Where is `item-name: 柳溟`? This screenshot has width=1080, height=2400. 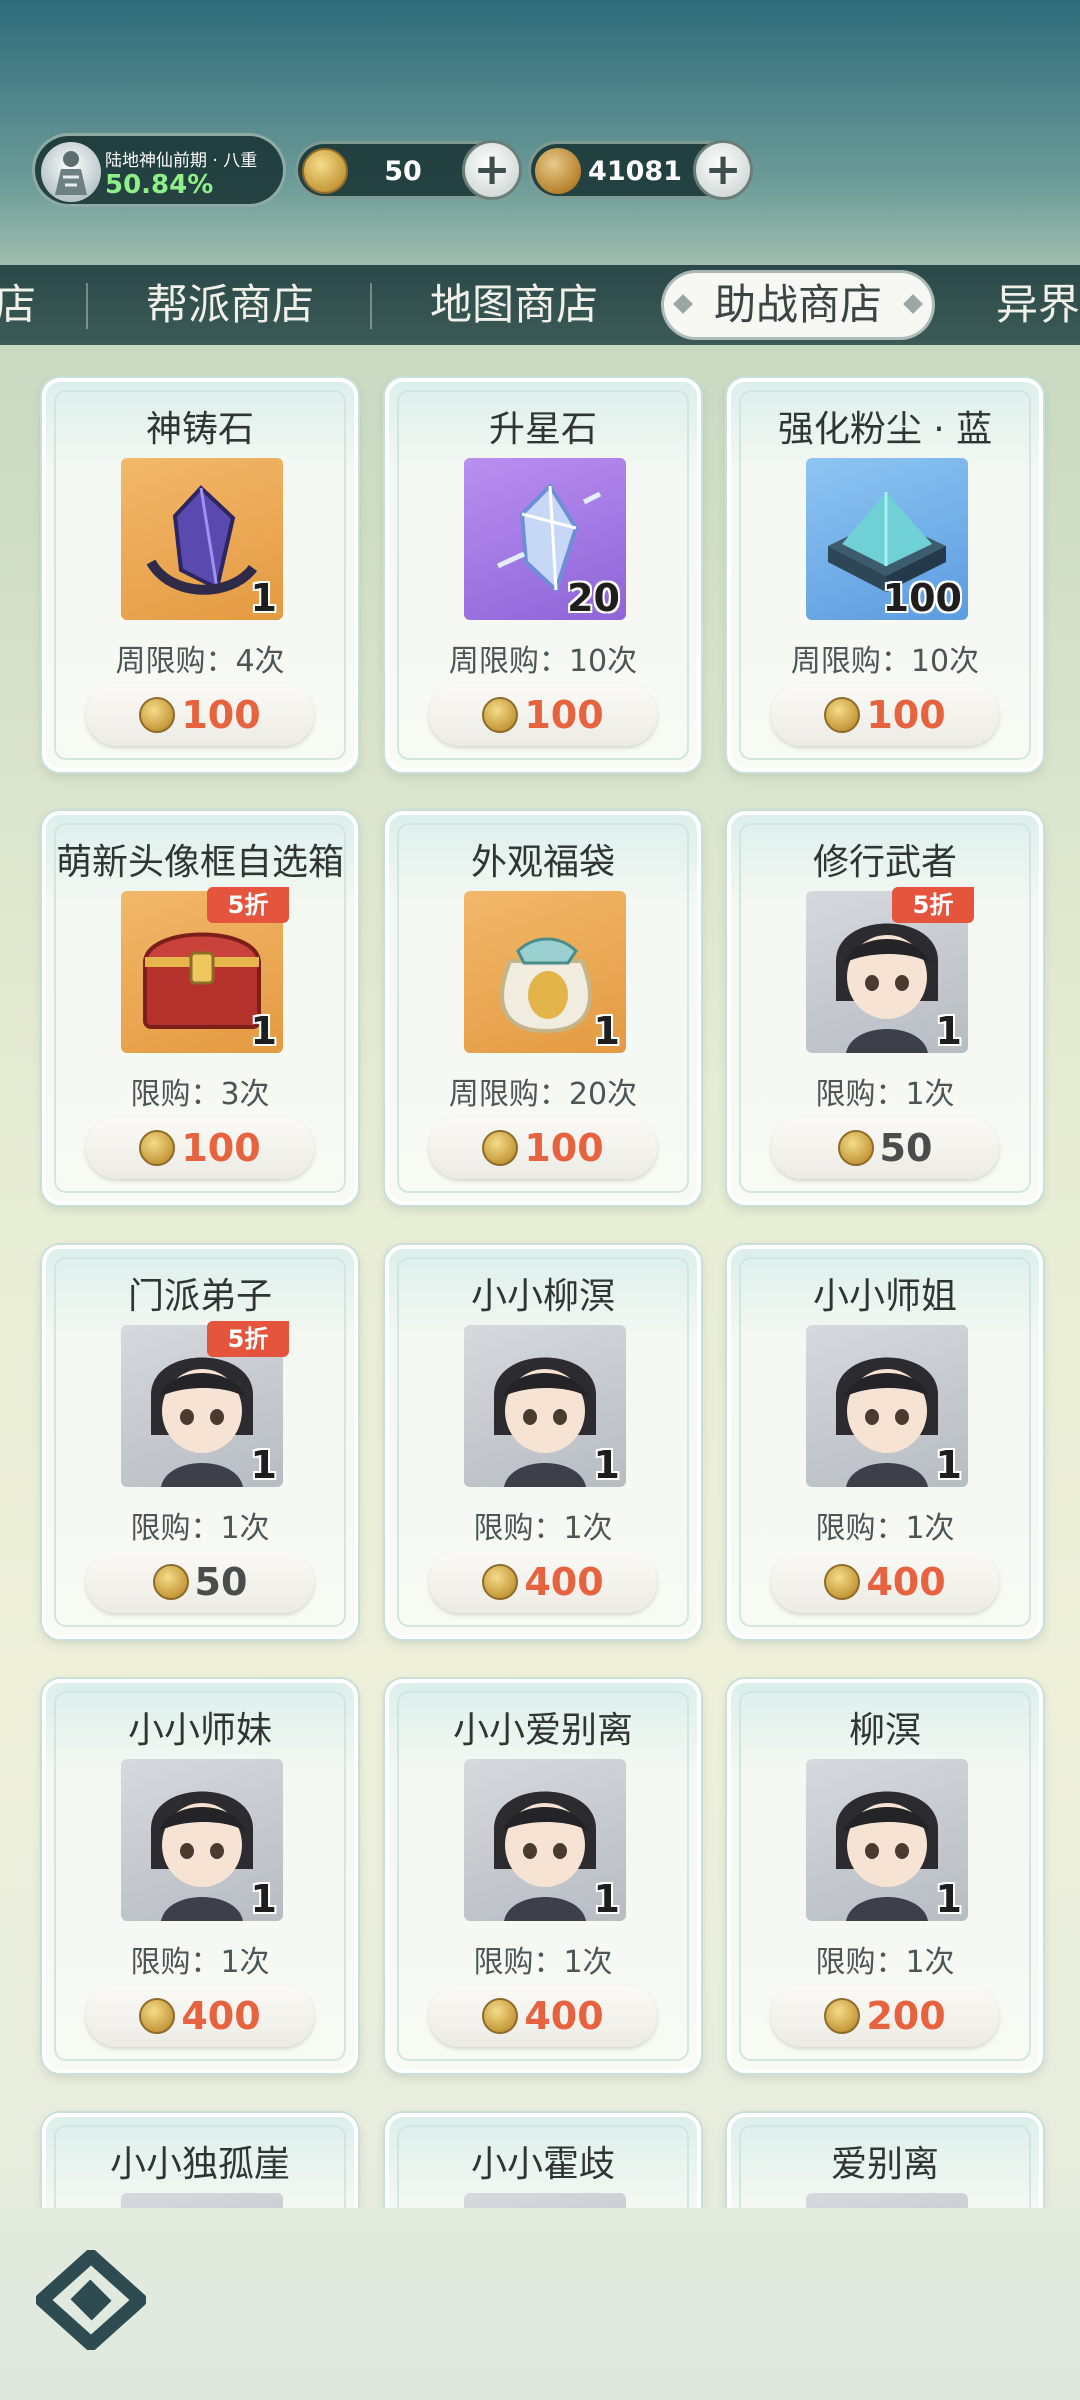 item-name: 柳溟 is located at coordinates (884, 1730).